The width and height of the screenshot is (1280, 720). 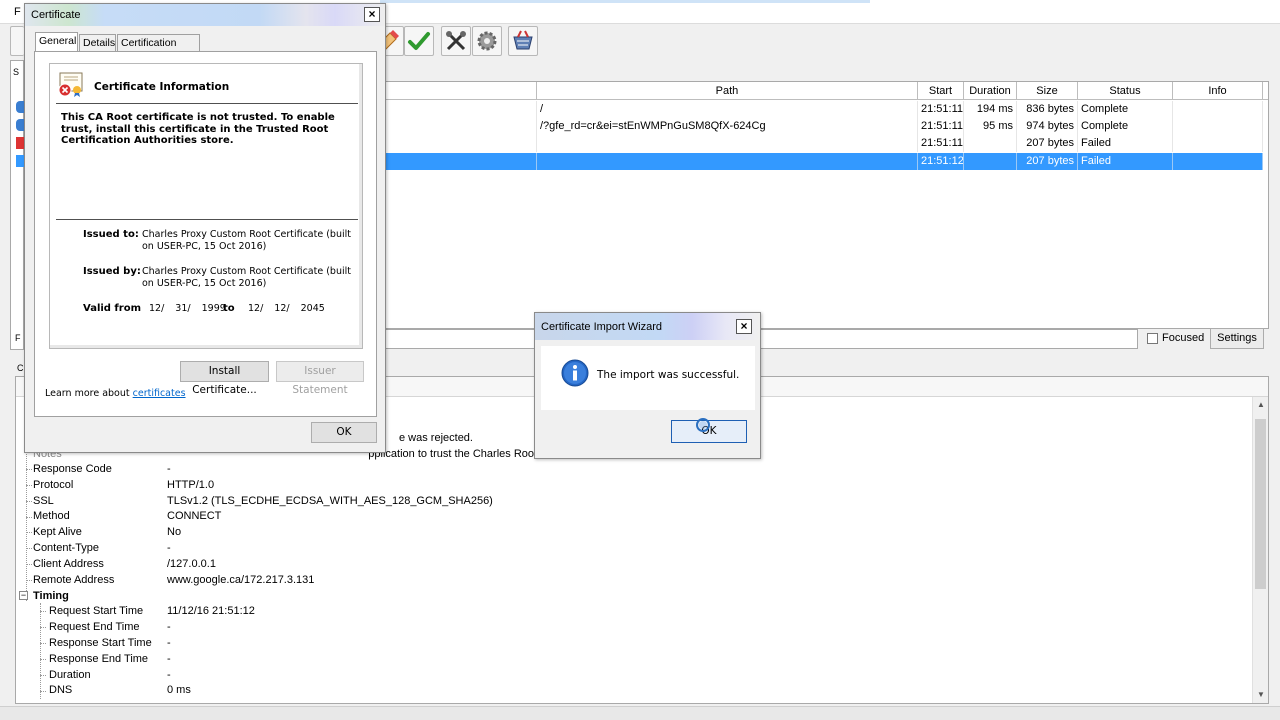 I want to click on learn-more-row: Learn more about certificates, so click(x=115, y=394).